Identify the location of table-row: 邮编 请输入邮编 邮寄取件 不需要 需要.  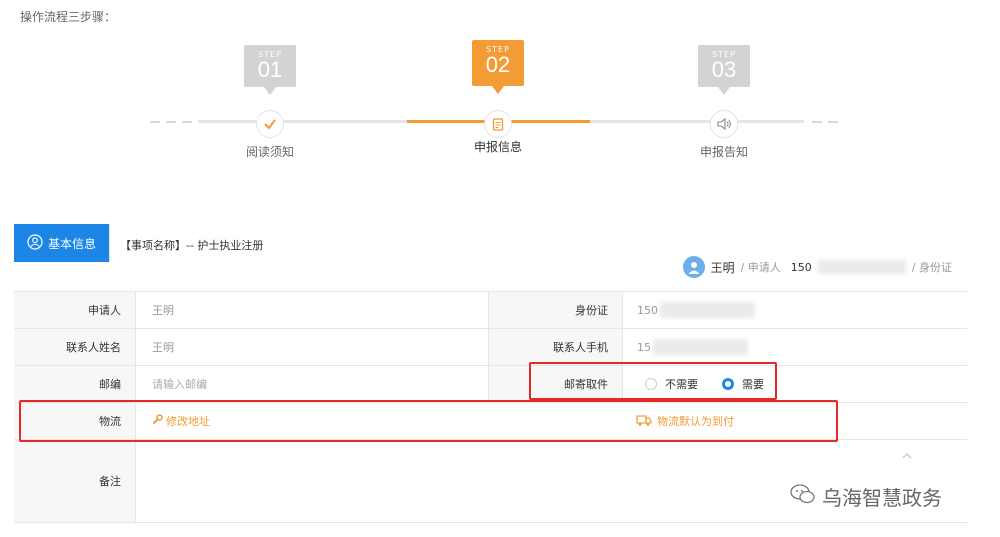
(490, 384).